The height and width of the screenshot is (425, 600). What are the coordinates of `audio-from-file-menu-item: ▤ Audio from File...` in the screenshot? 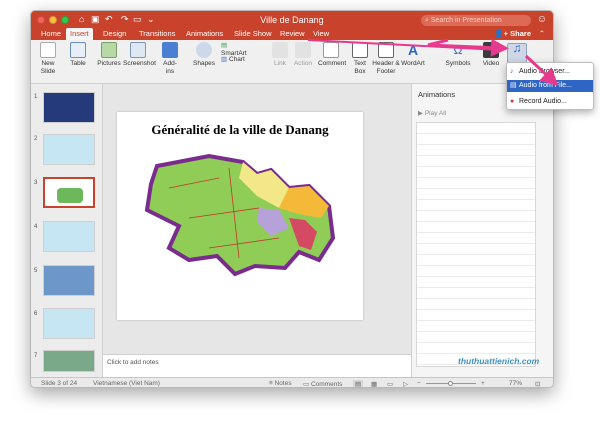 It's located at (550, 86).